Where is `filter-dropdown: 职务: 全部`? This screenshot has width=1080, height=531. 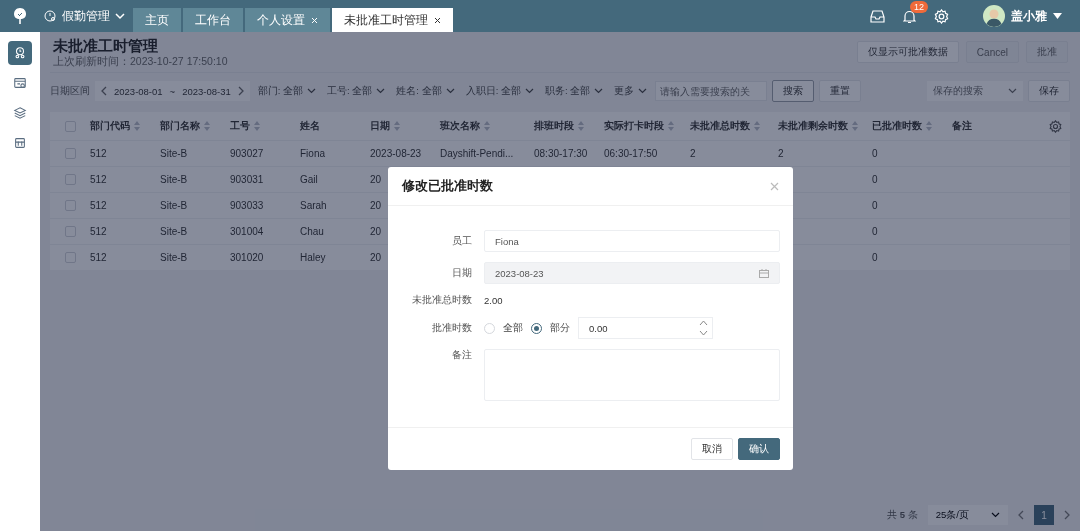 filter-dropdown: 职务: 全部 is located at coordinates (574, 91).